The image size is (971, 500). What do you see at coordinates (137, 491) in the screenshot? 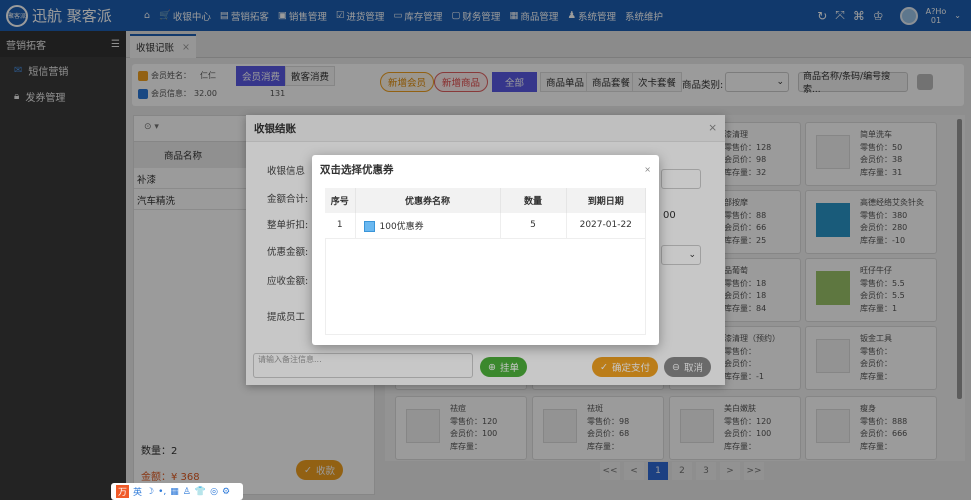
I see `ime-tool-icon: 英` at bounding box center [137, 491].